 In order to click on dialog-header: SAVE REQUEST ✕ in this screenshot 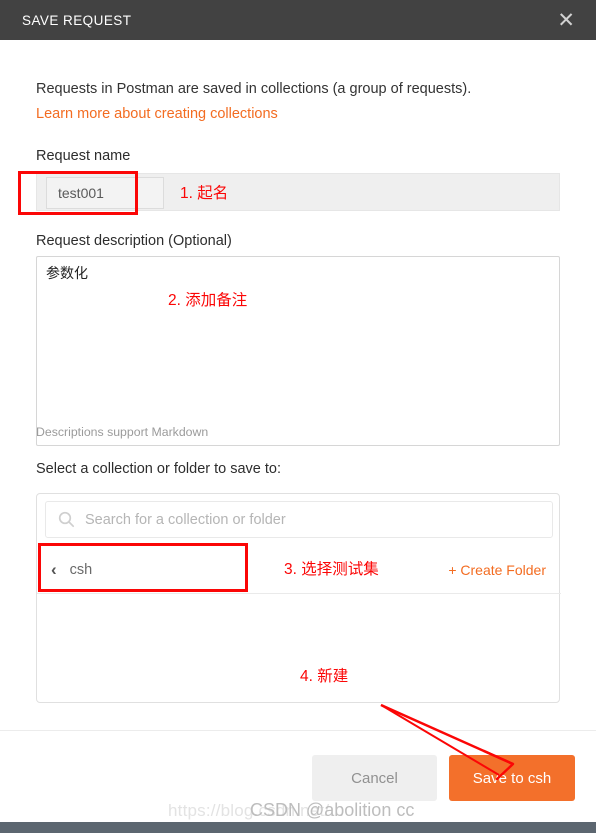, I will do `click(298, 20)`.